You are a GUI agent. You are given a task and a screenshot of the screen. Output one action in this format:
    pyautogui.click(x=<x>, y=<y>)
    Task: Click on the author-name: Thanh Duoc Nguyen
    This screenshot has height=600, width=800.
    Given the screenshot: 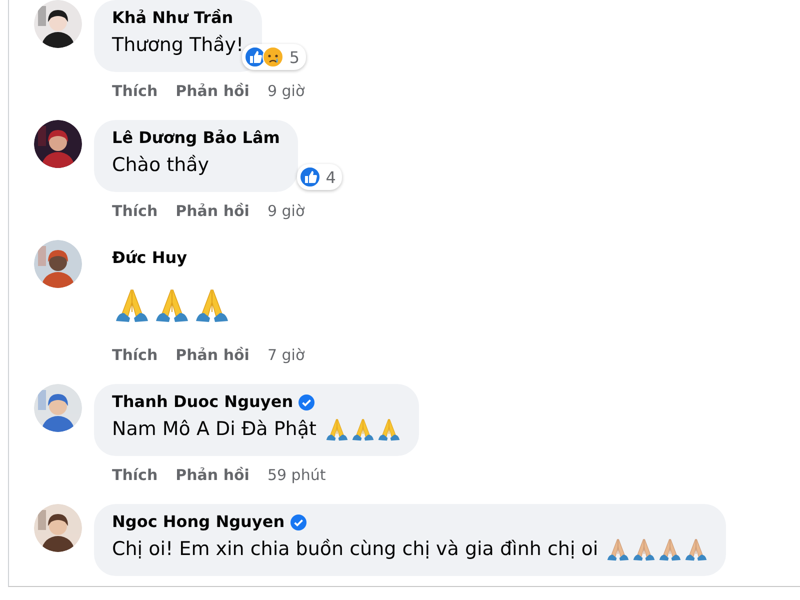 What is the action you would take?
    pyautogui.click(x=203, y=402)
    